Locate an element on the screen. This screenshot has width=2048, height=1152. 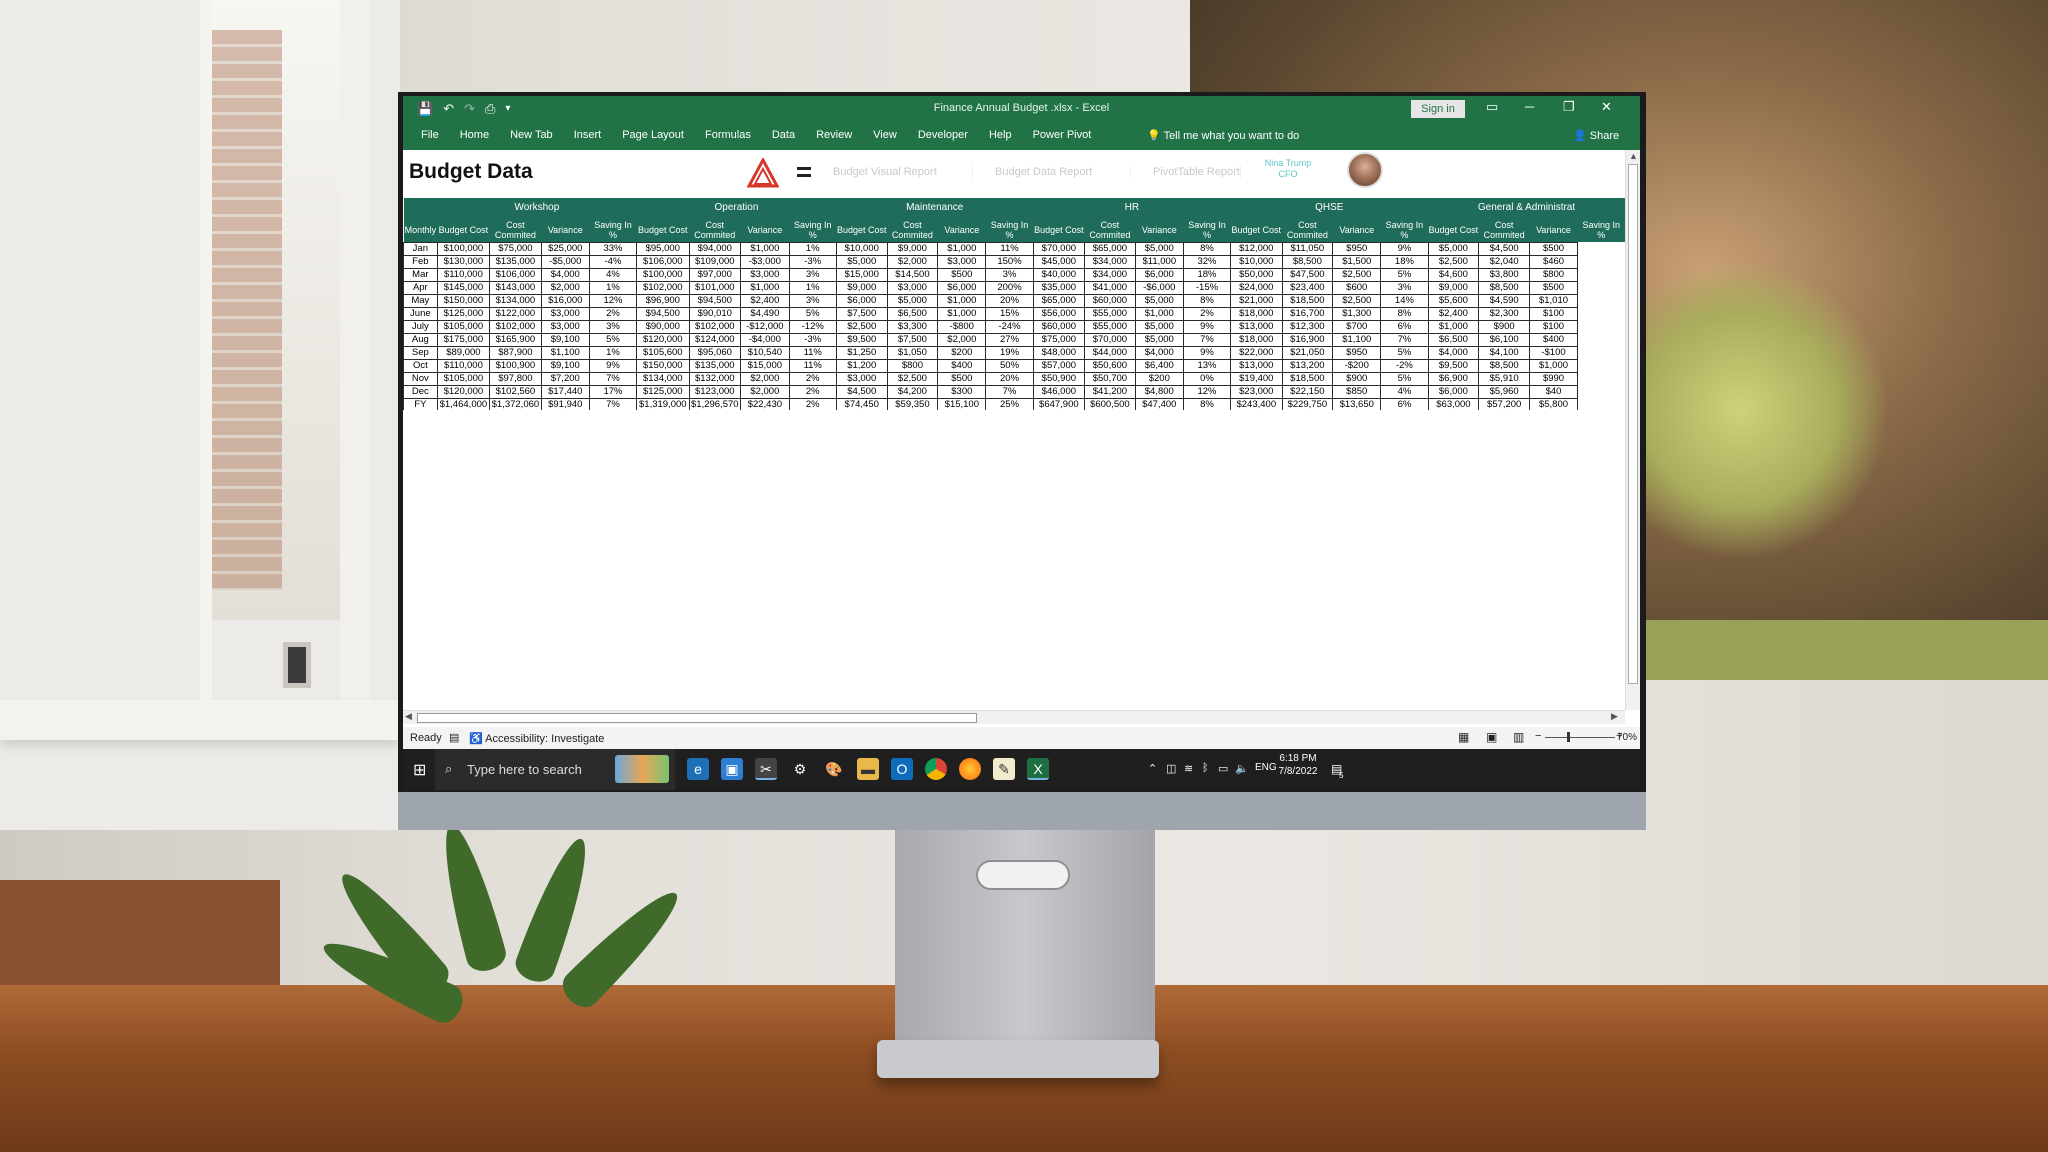
table-cell: $123,000 is located at coordinates (715, 391).